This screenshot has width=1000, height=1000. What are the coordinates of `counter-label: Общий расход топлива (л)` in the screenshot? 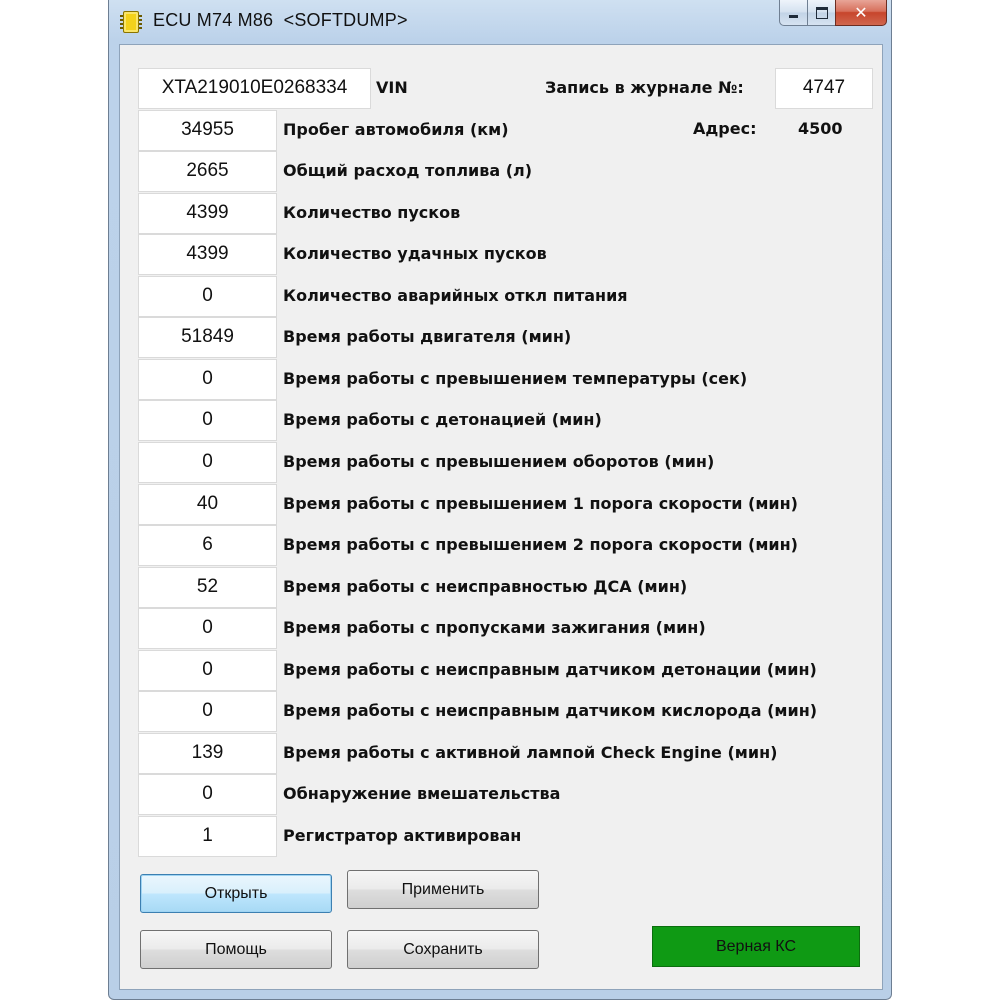 It's located at (408, 170).